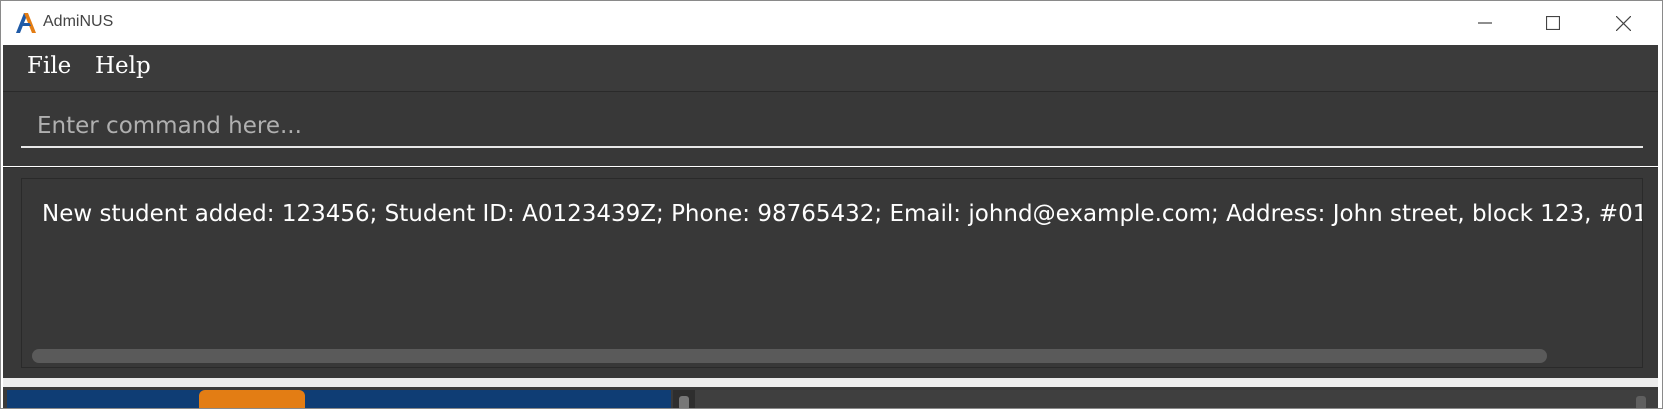 The height and width of the screenshot is (409, 1663). I want to click on student-list-panel, so click(339, 399).